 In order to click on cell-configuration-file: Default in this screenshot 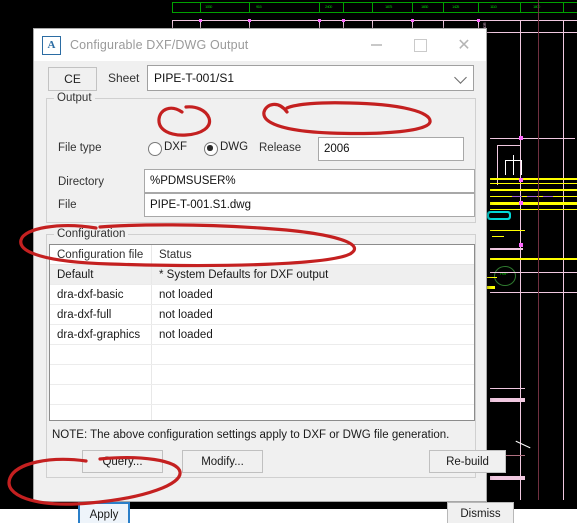, I will do `click(101, 274)`.